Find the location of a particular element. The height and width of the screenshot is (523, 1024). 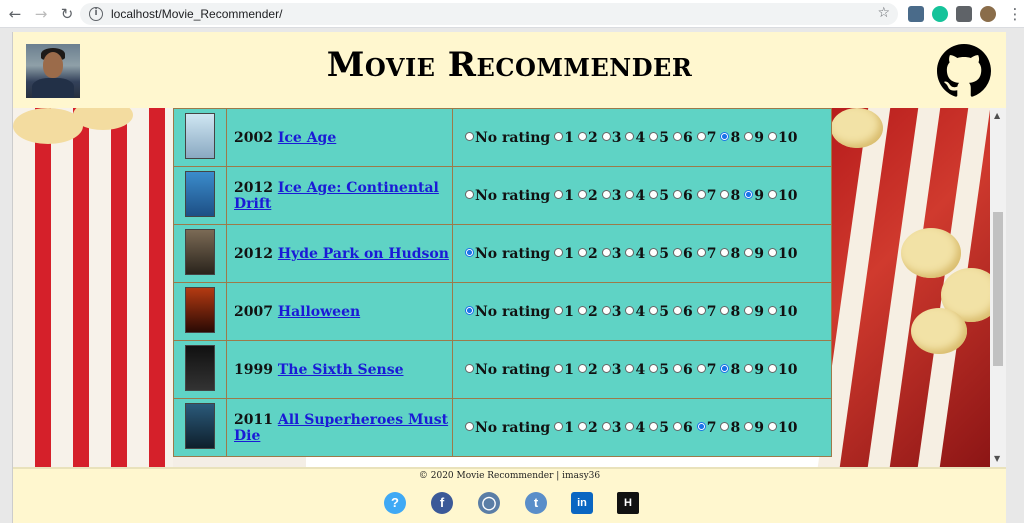

grammarly-icon is located at coordinates (940, 14).